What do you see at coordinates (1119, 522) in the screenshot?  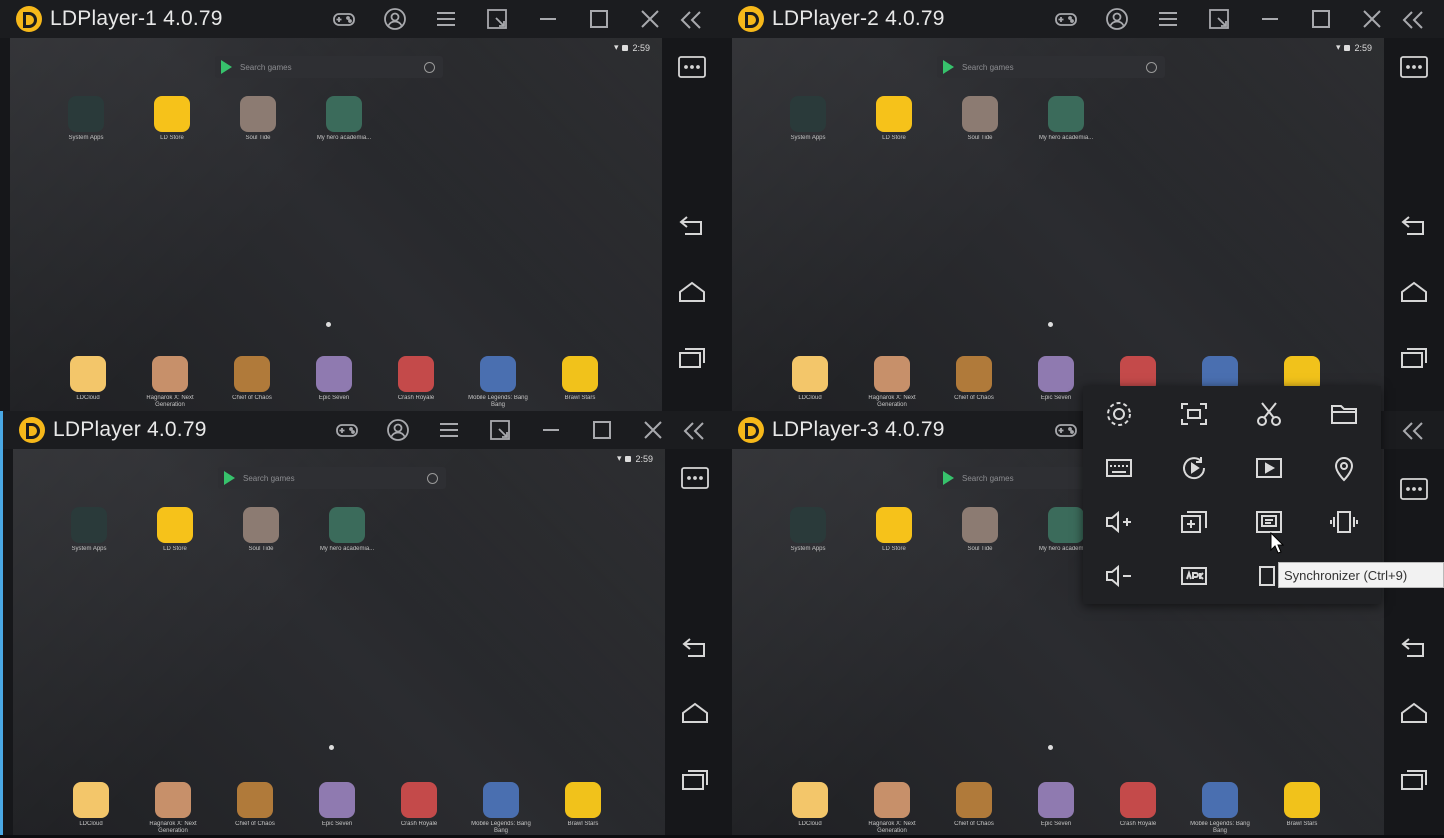 I see `volume-up-icon` at bounding box center [1119, 522].